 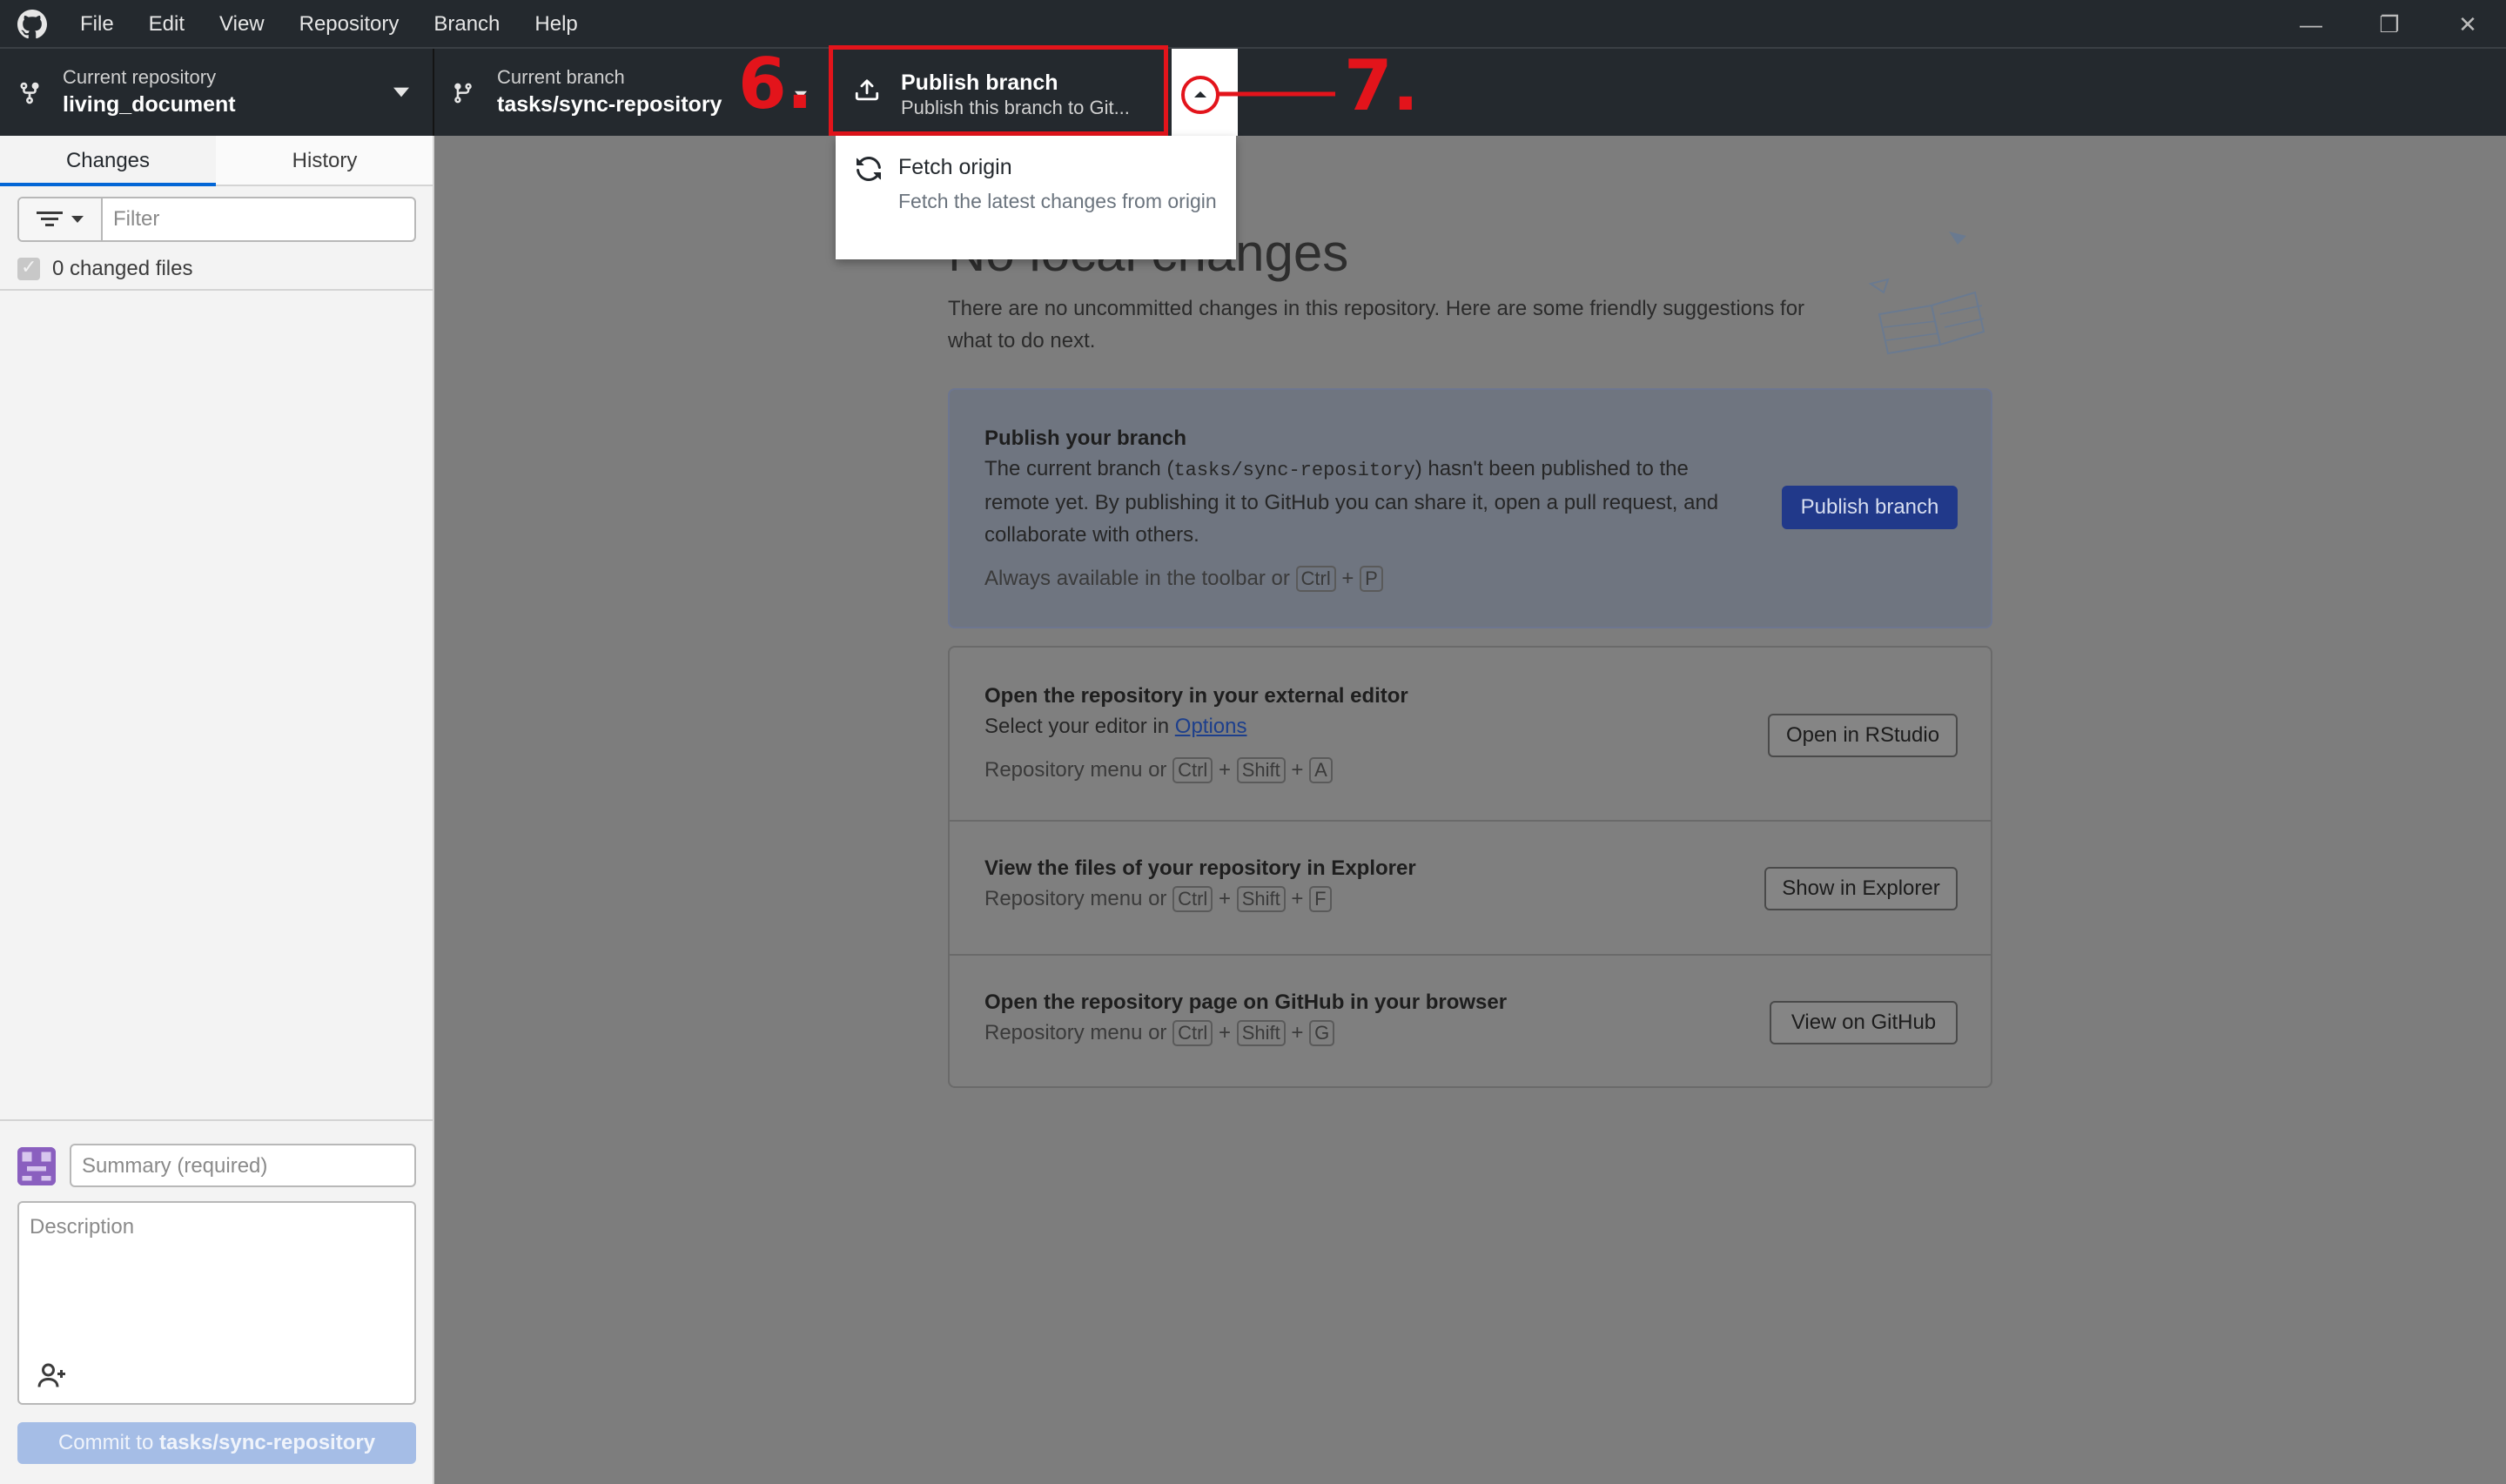 What do you see at coordinates (1294, 470) in the screenshot?
I see `publish-card-branch: tasks/sync-repository` at bounding box center [1294, 470].